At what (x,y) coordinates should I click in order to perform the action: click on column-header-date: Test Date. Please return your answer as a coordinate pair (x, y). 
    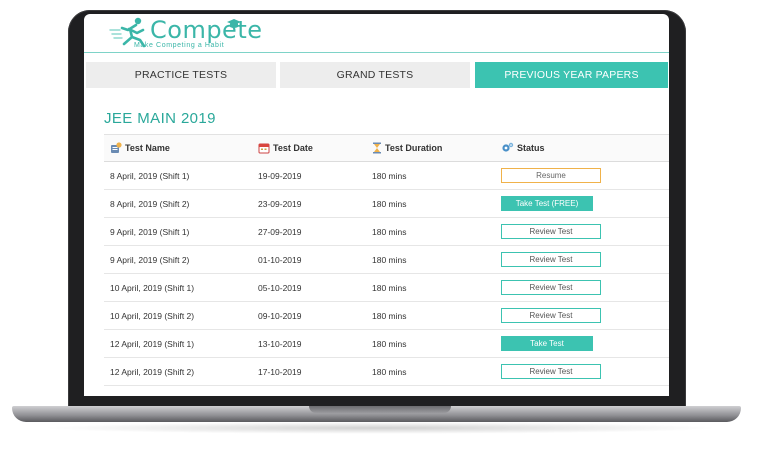
    Looking at the image, I should click on (285, 148).